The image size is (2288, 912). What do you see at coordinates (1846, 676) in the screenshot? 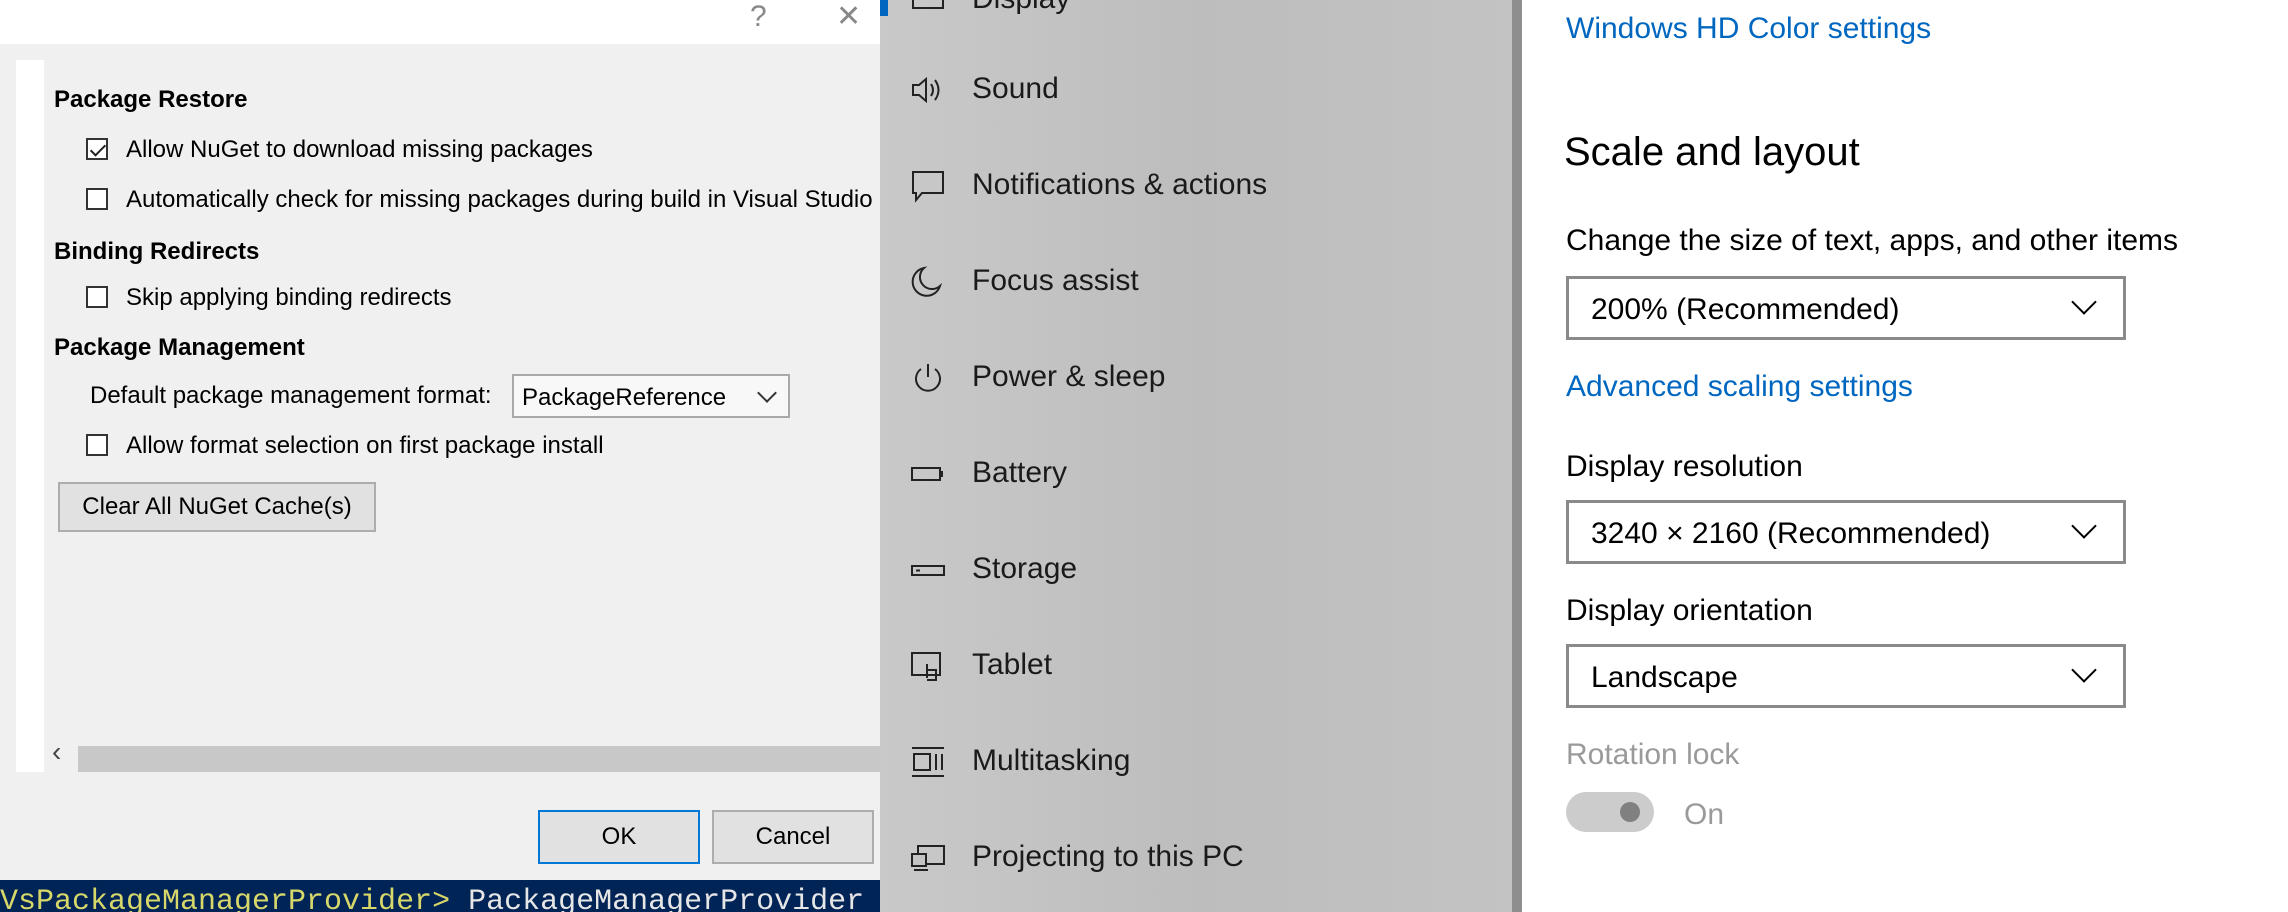
I see `orientation-dropdown: Landscape` at bounding box center [1846, 676].